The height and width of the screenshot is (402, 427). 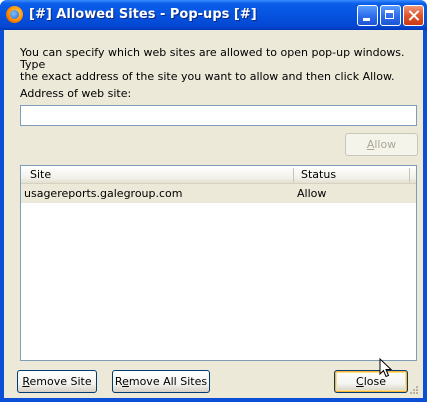 What do you see at coordinates (413, 15) in the screenshot?
I see `close-window-button` at bounding box center [413, 15].